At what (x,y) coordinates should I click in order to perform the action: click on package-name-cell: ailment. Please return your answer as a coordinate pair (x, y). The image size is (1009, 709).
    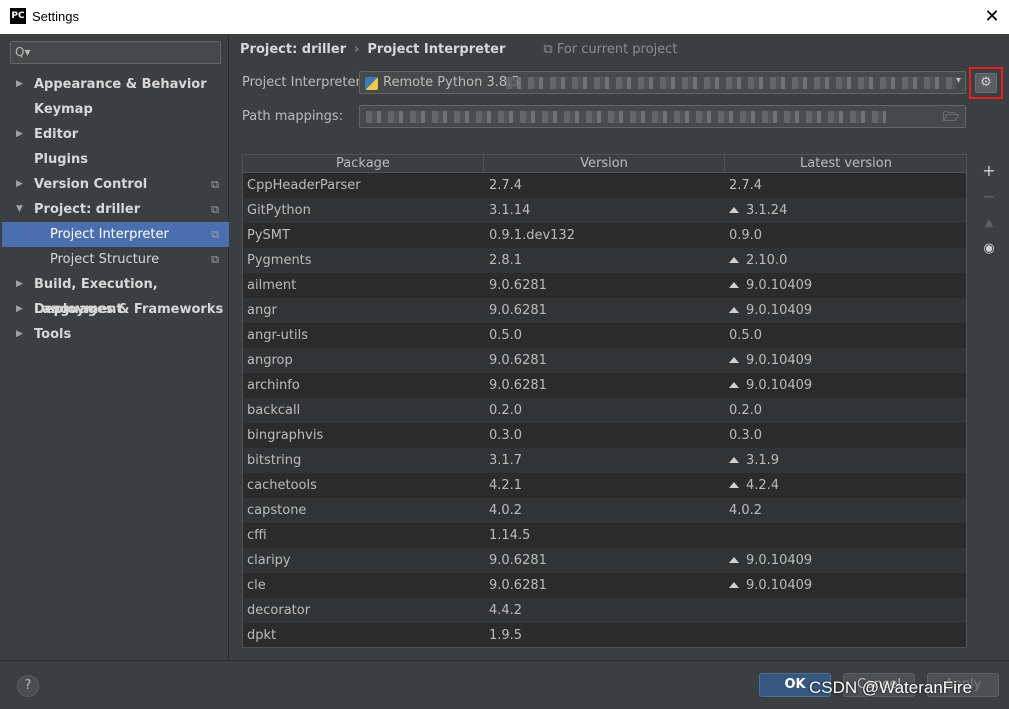
    Looking at the image, I should click on (272, 285).